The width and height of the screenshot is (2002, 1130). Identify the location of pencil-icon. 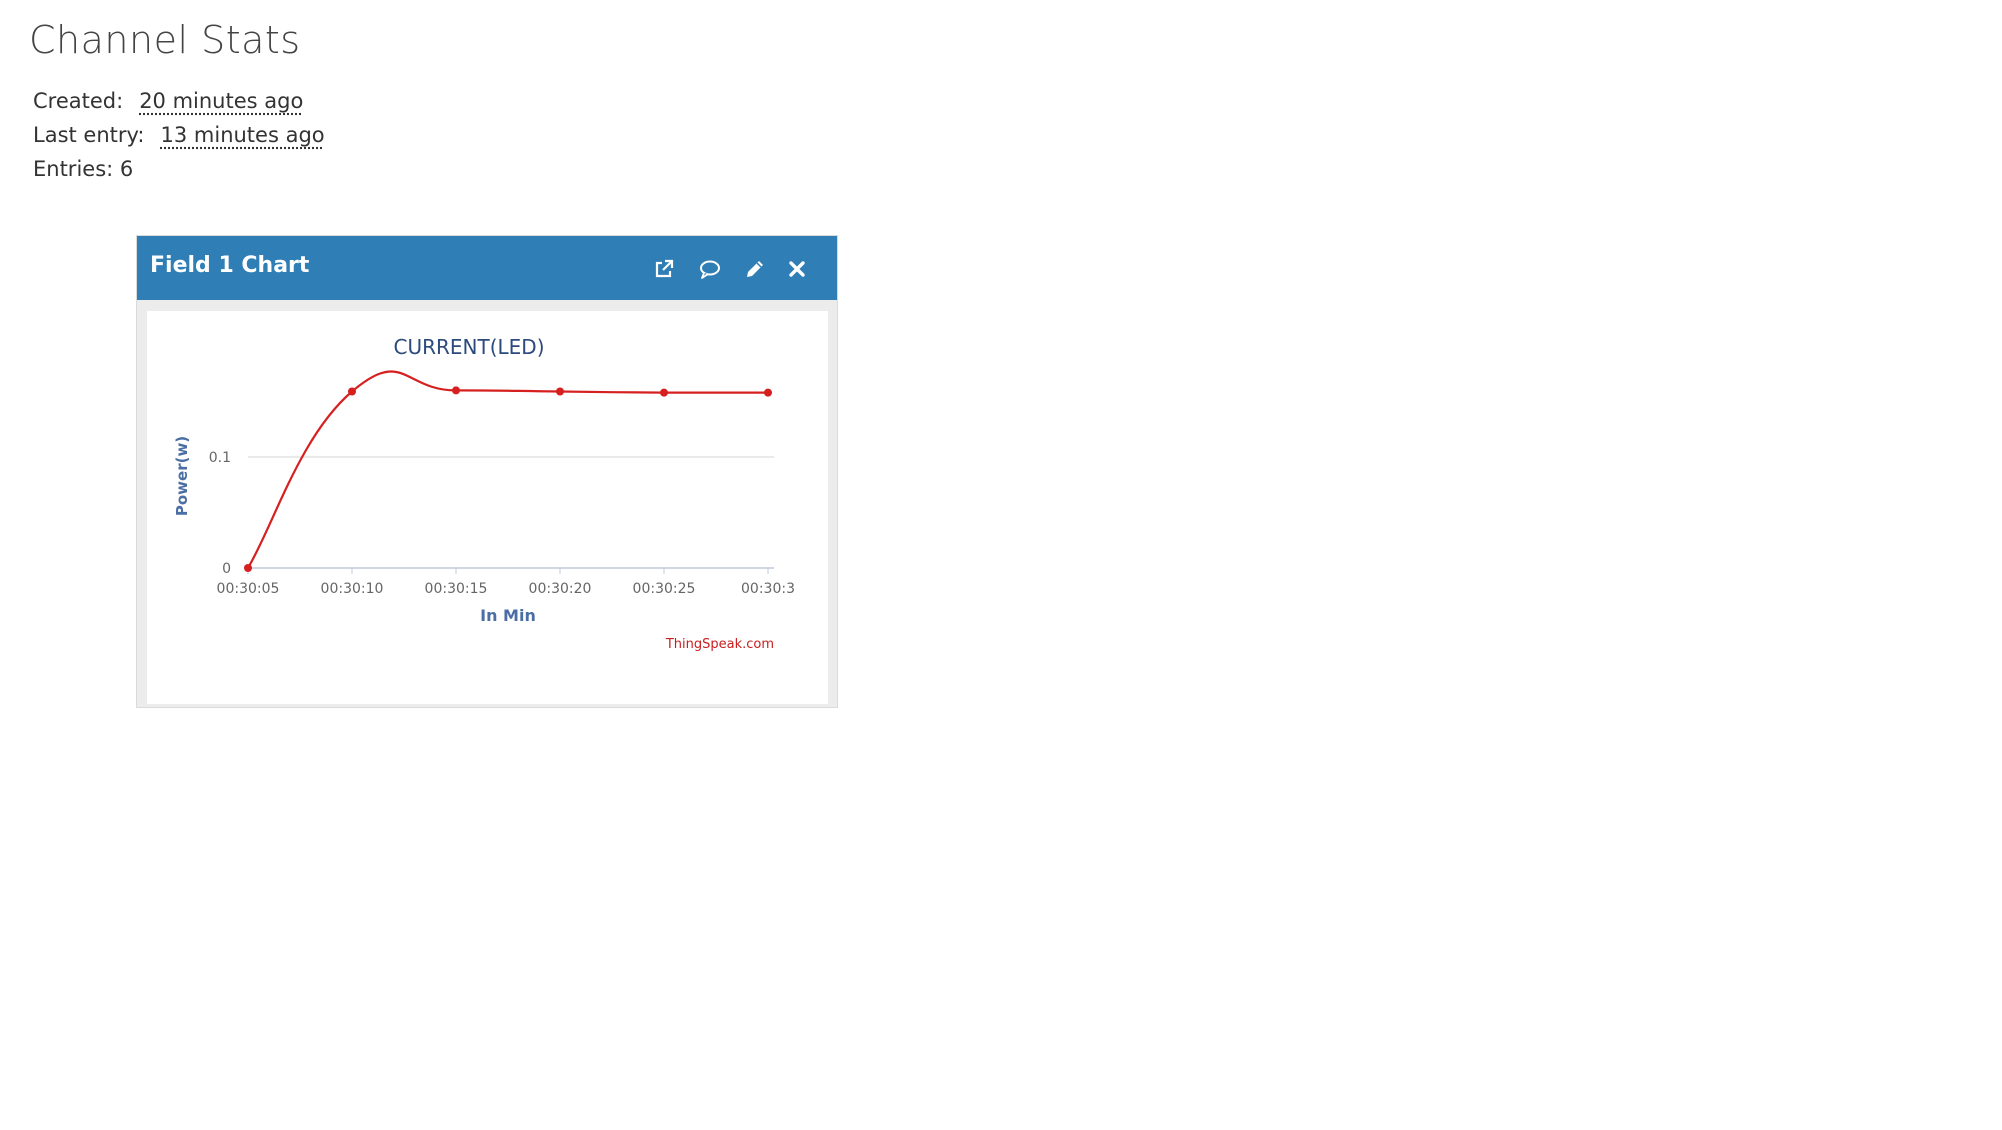
(755, 269).